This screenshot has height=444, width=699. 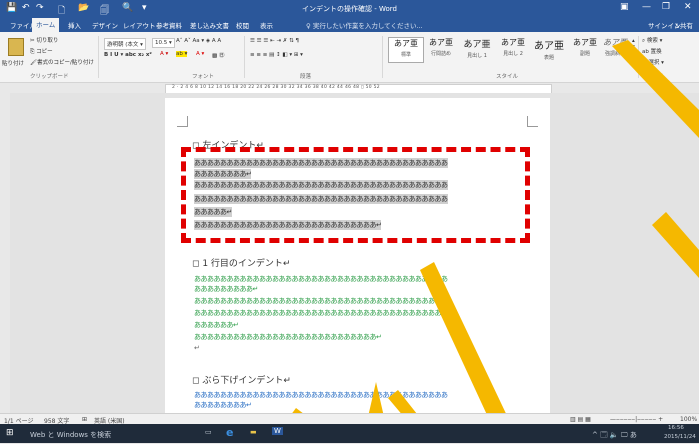 I want to click on highlight-color-icon: ab ▾, so click(x=182, y=54).